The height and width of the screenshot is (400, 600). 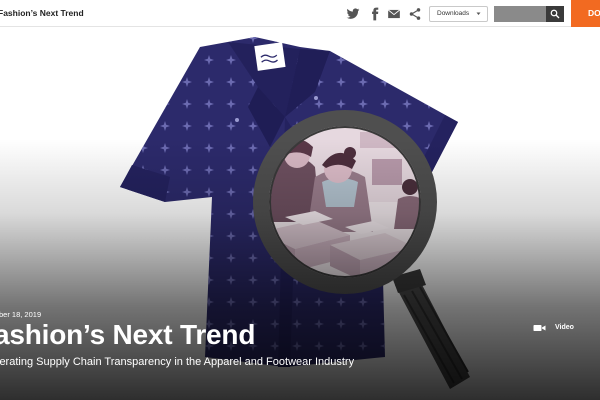 What do you see at coordinates (353, 14) in the screenshot?
I see `twitter-icon` at bounding box center [353, 14].